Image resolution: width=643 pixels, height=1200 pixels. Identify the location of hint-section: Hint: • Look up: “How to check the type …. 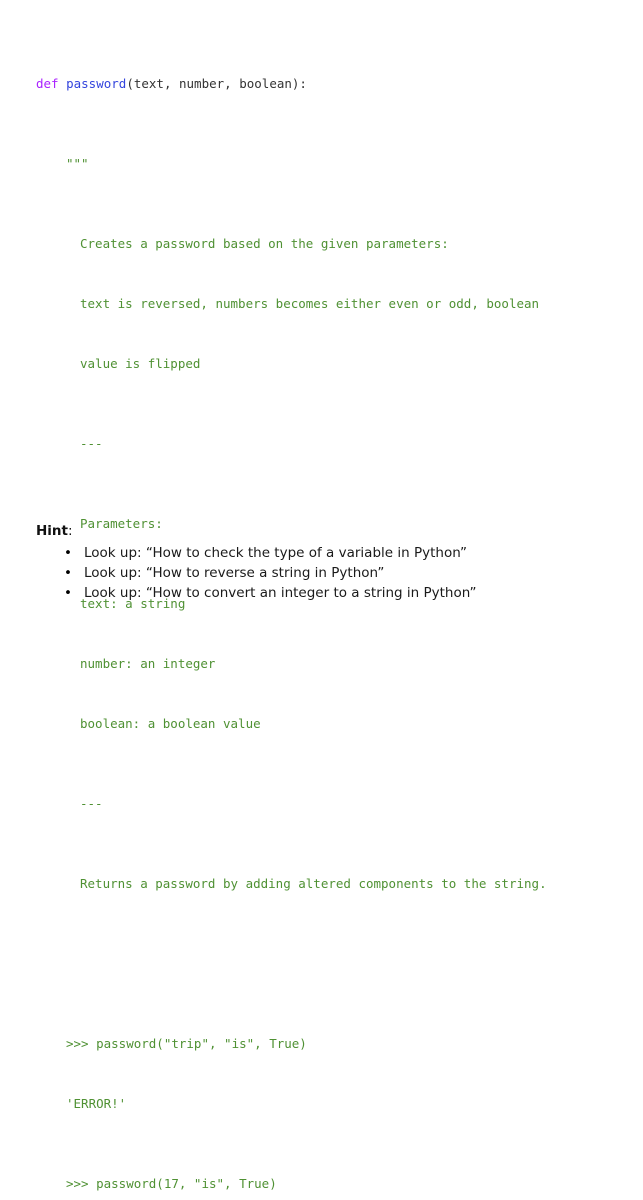
(321, 562).